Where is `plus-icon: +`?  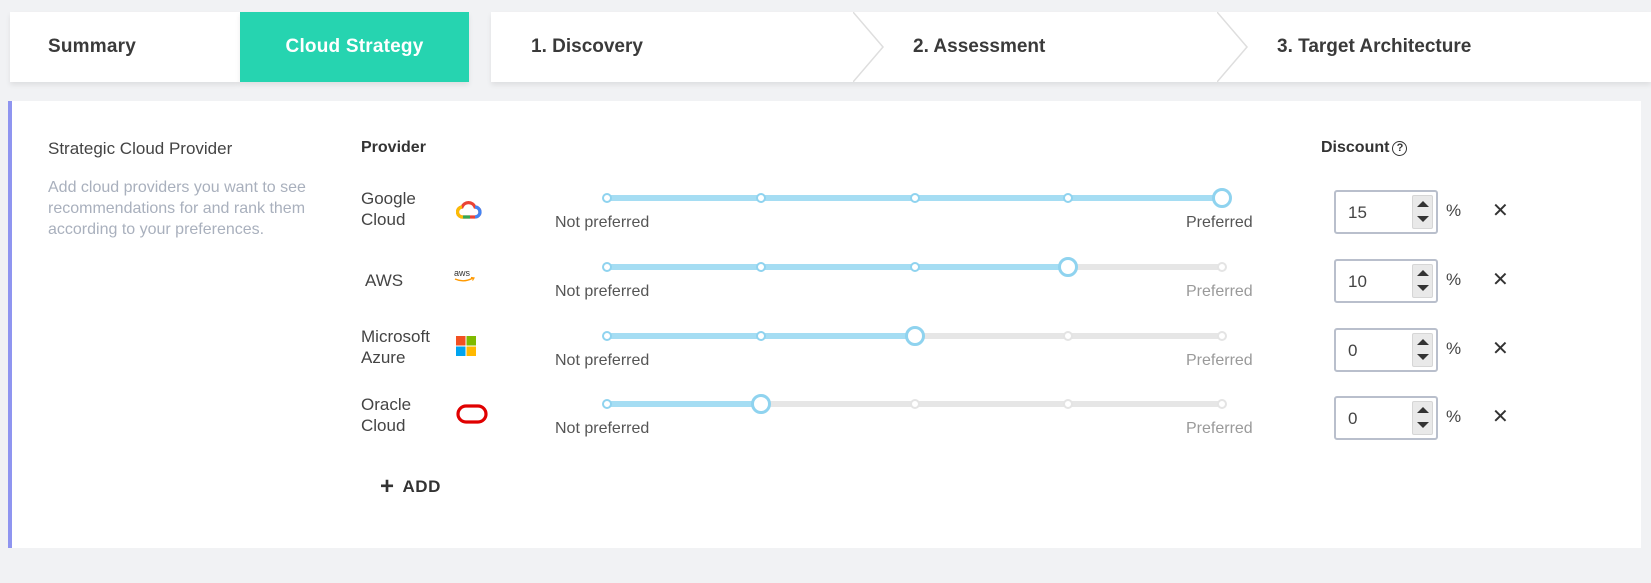
plus-icon: + is located at coordinates (387, 486).